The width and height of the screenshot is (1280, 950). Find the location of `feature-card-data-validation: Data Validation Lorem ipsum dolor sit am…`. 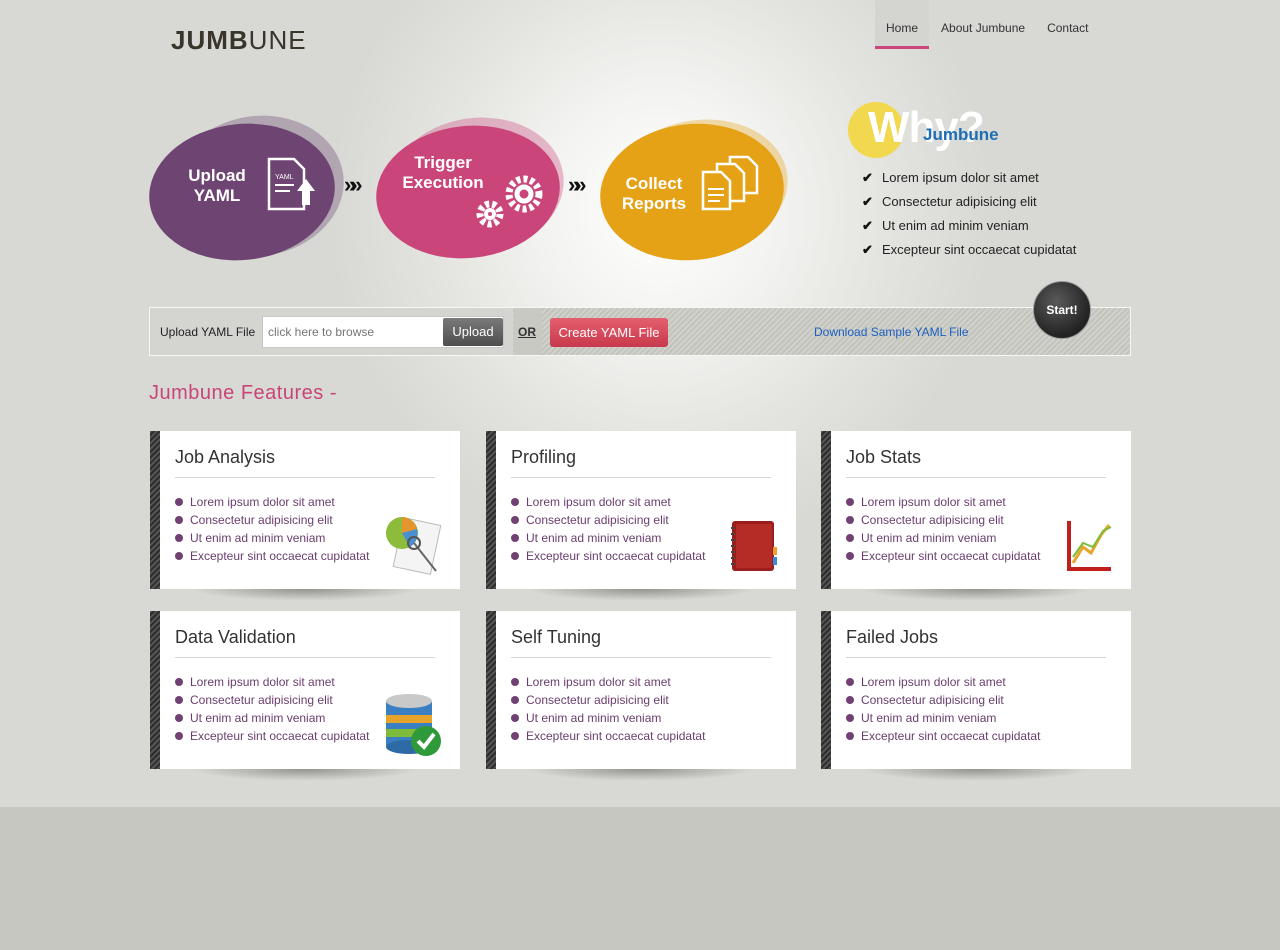

feature-card-data-validation: Data Validation Lorem ipsum dolor sit am… is located at coordinates (305, 690).